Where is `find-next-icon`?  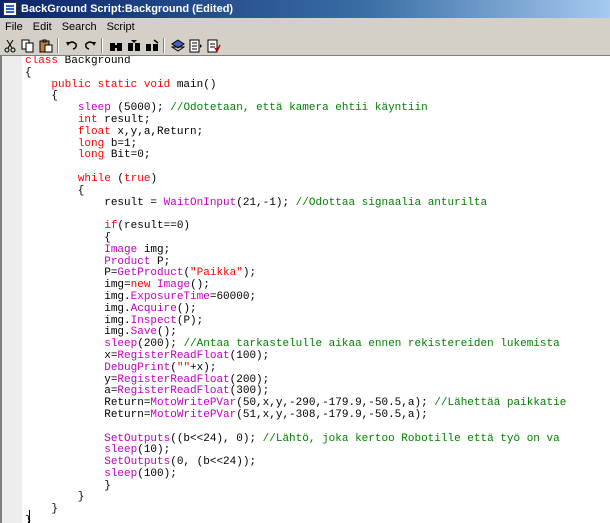 find-next-icon is located at coordinates (134, 45).